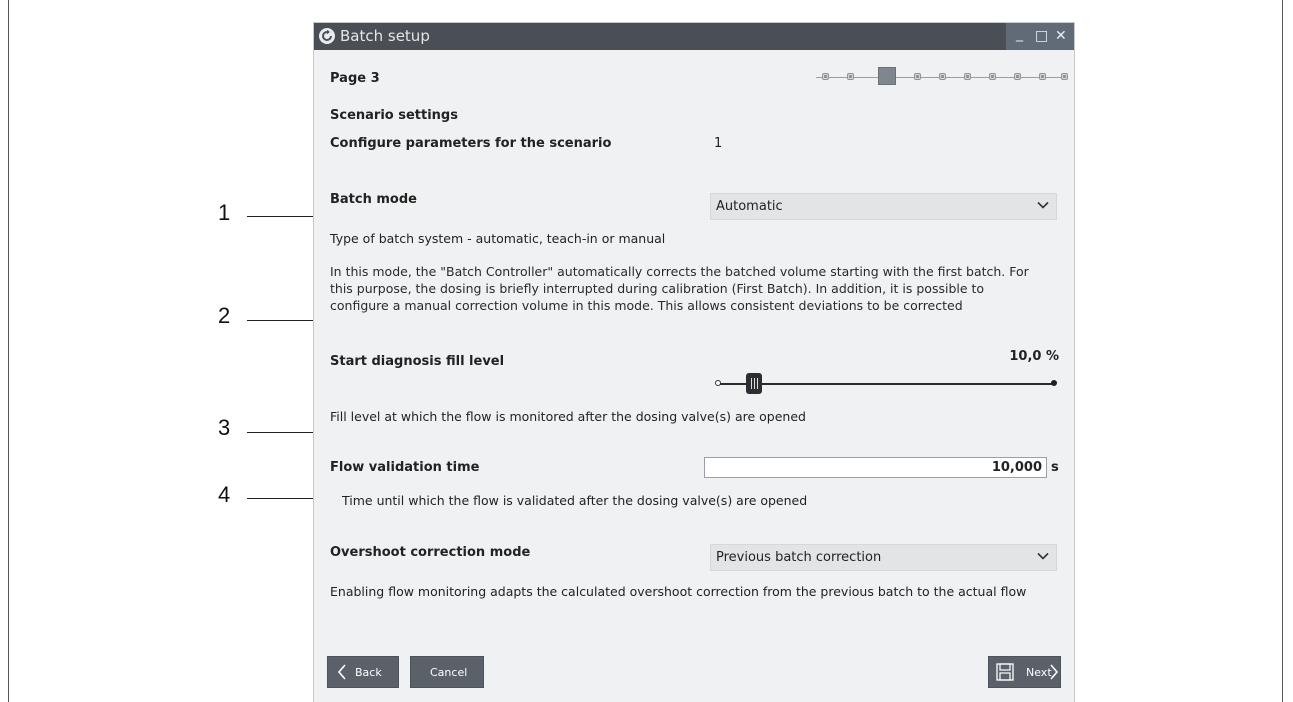 This screenshot has width=1293, height=702. What do you see at coordinates (1016, 467) in the screenshot?
I see `flow-validation-value: 10,000` at bounding box center [1016, 467].